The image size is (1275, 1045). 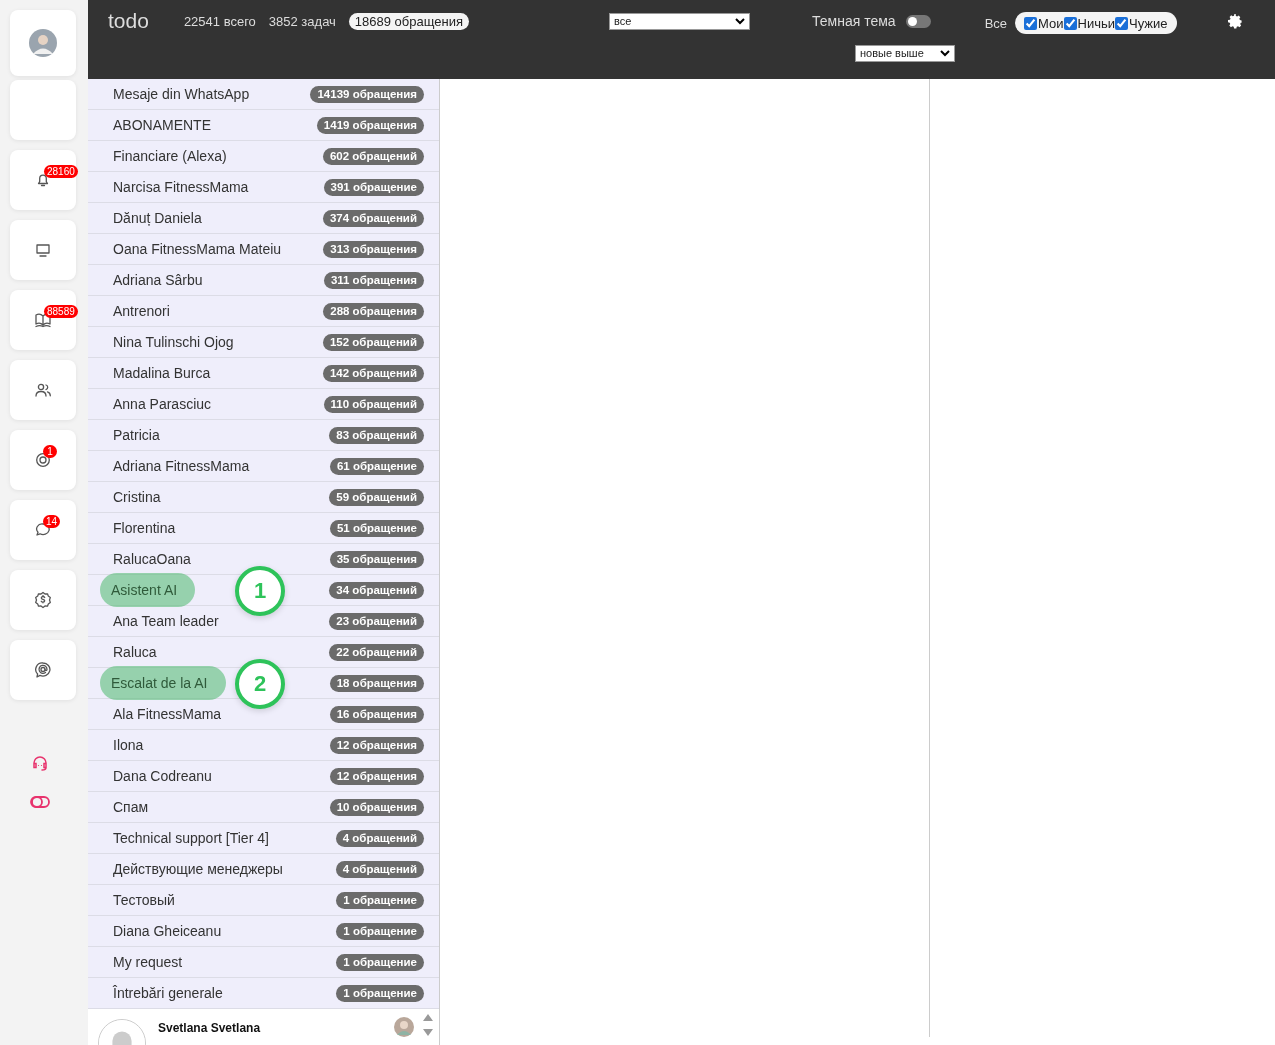 I want to click on filter-select: все, so click(x=680, y=21).